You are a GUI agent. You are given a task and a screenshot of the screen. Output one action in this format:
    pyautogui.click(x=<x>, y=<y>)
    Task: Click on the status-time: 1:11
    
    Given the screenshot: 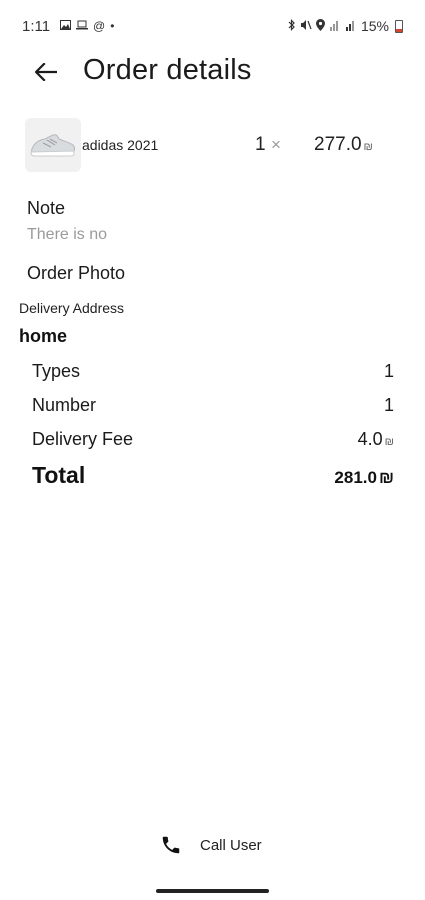 What is the action you would take?
    pyautogui.click(x=36, y=26)
    